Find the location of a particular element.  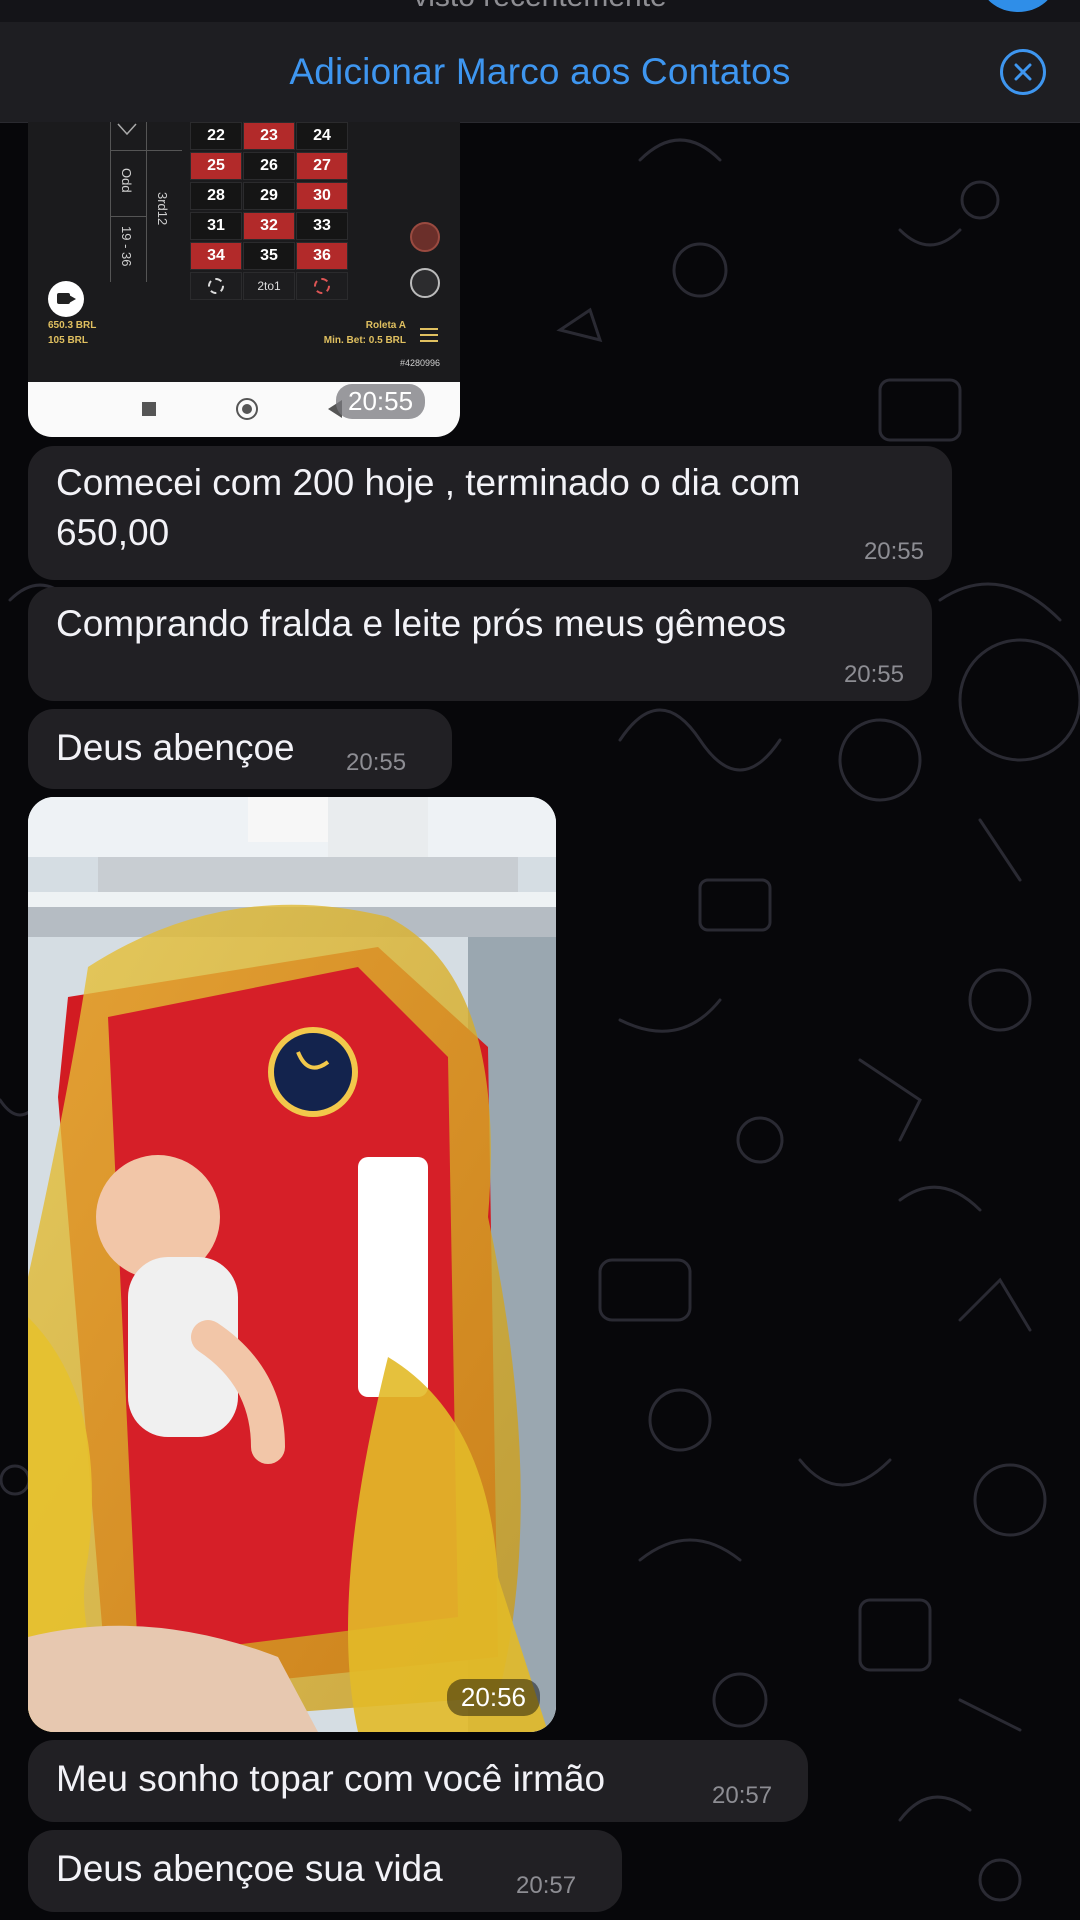

home-icon is located at coordinates (247, 409).